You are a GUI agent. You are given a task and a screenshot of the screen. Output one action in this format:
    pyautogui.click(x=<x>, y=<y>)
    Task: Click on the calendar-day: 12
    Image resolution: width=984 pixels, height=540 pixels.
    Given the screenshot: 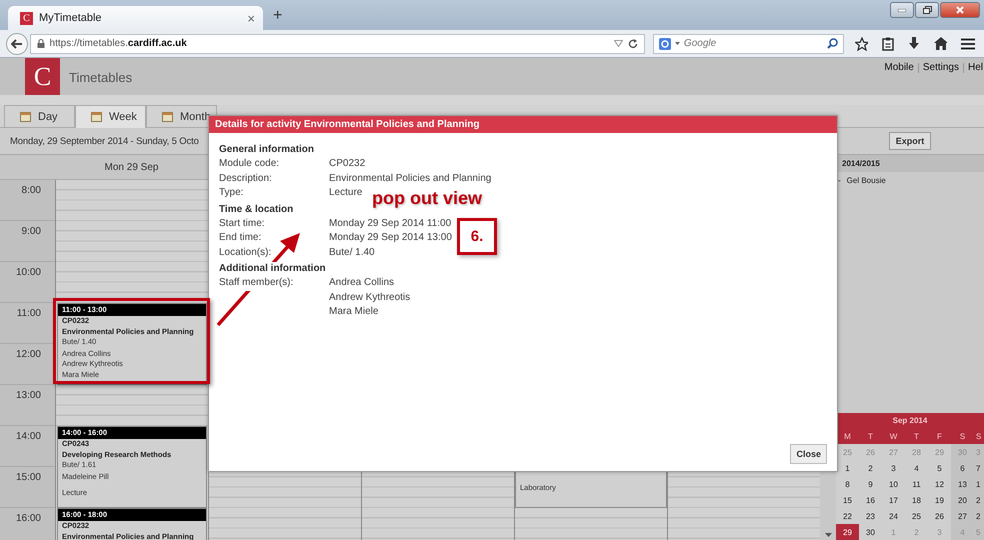 What is the action you would take?
    pyautogui.click(x=939, y=484)
    